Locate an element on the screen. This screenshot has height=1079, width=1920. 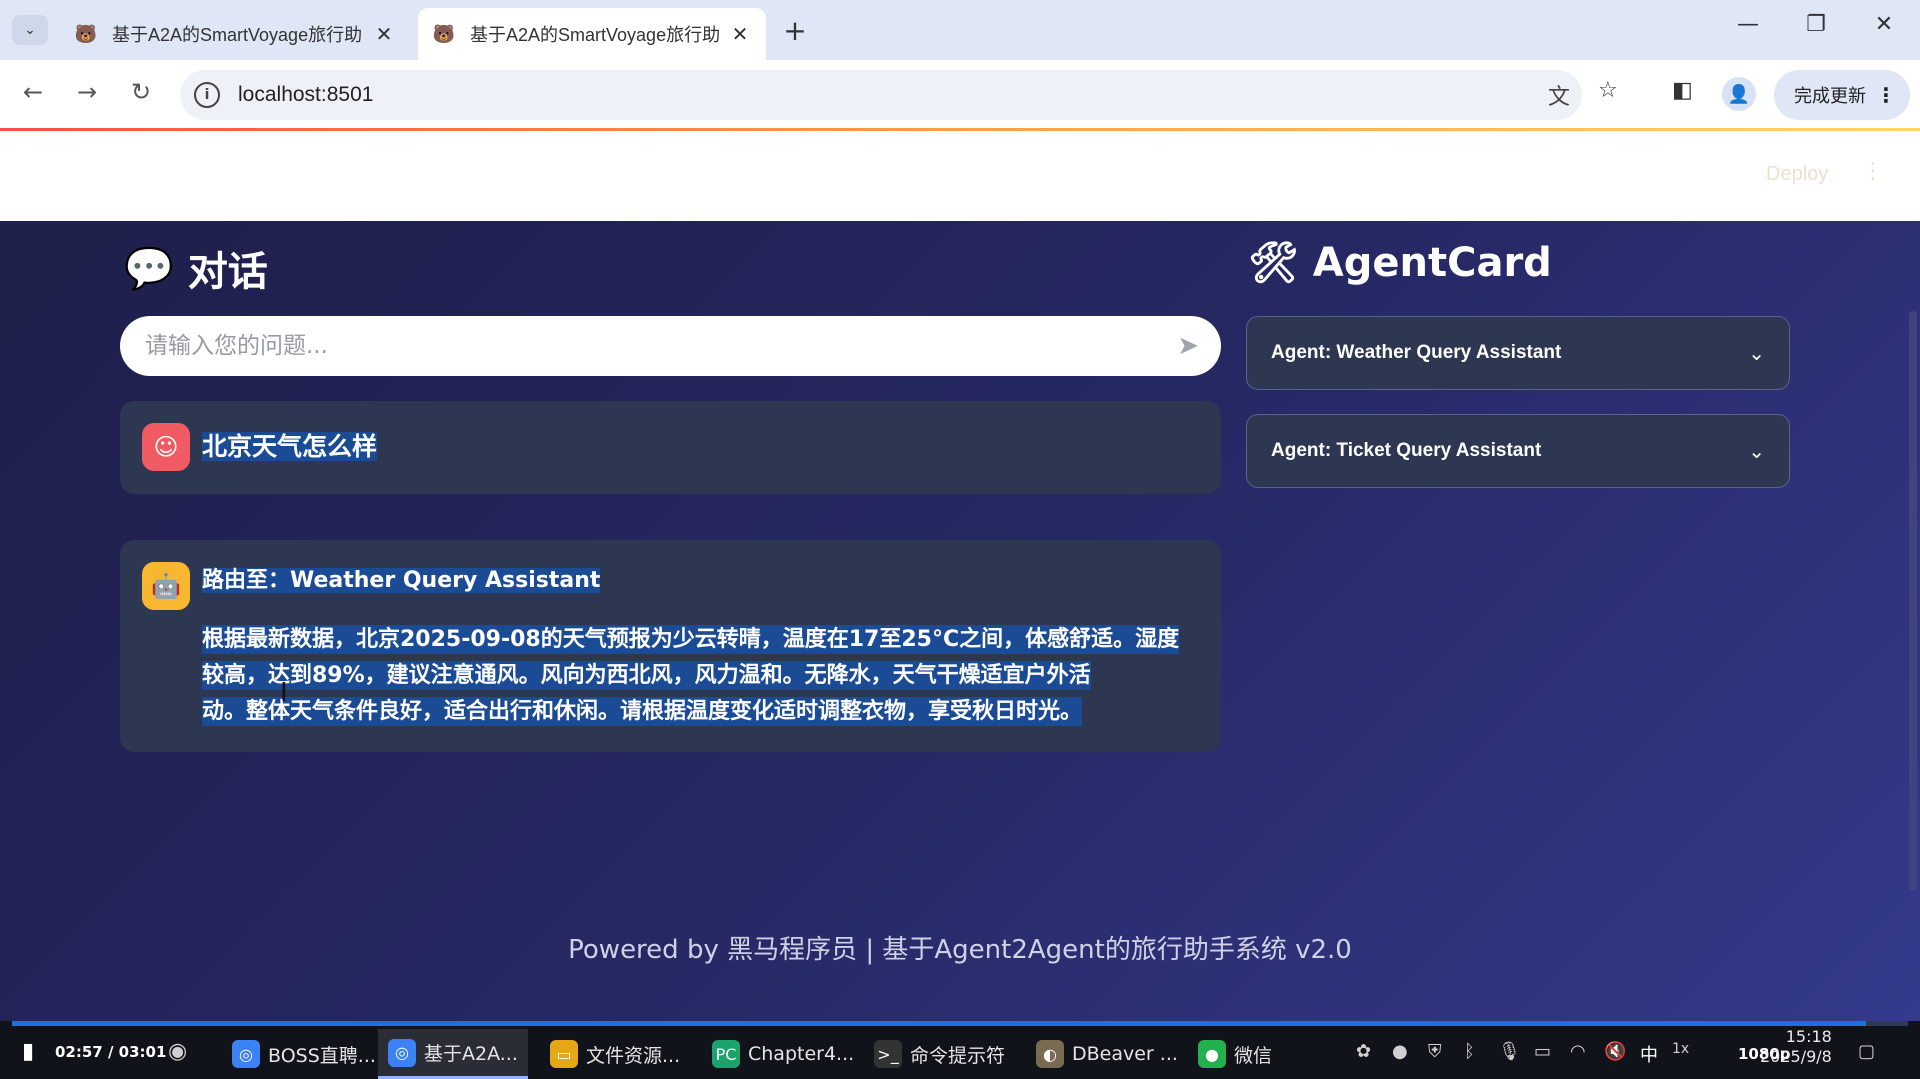
system-clock: 15:18 2025/9/8 is located at coordinates (1796, 1047).